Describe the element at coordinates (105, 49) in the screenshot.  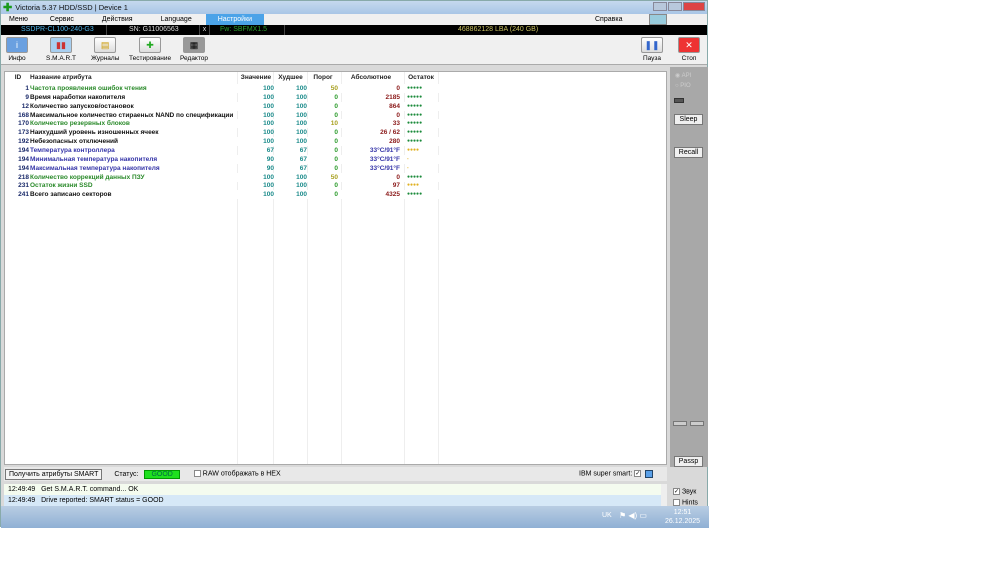
I see `logs-button: ▤ Журналы` at that location.